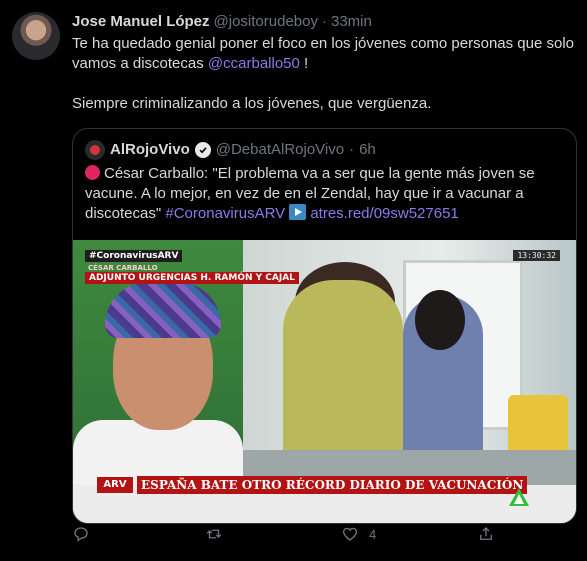 The image size is (587, 561). I want to click on quote-time: 6h, so click(367, 150).